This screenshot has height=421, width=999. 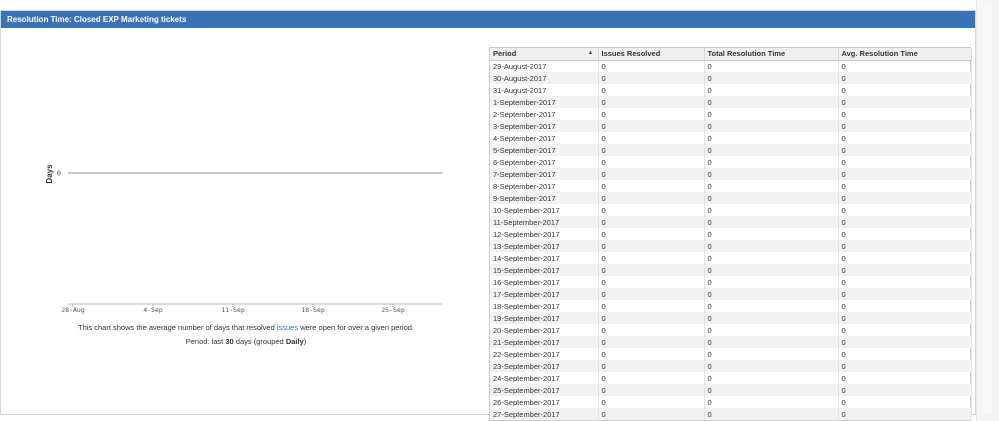 I want to click on cell-period: 21-September-2017, so click(x=544, y=342).